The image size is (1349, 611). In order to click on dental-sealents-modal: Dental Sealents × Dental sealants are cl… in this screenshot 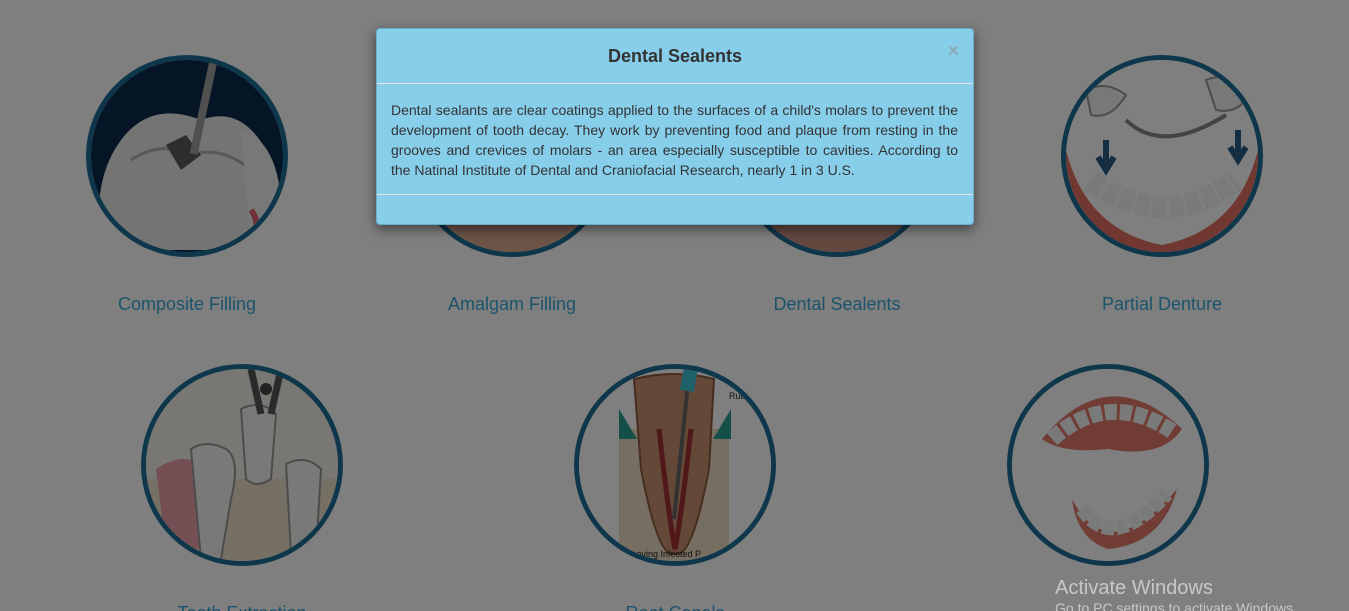, I will do `click(675, 126)`.